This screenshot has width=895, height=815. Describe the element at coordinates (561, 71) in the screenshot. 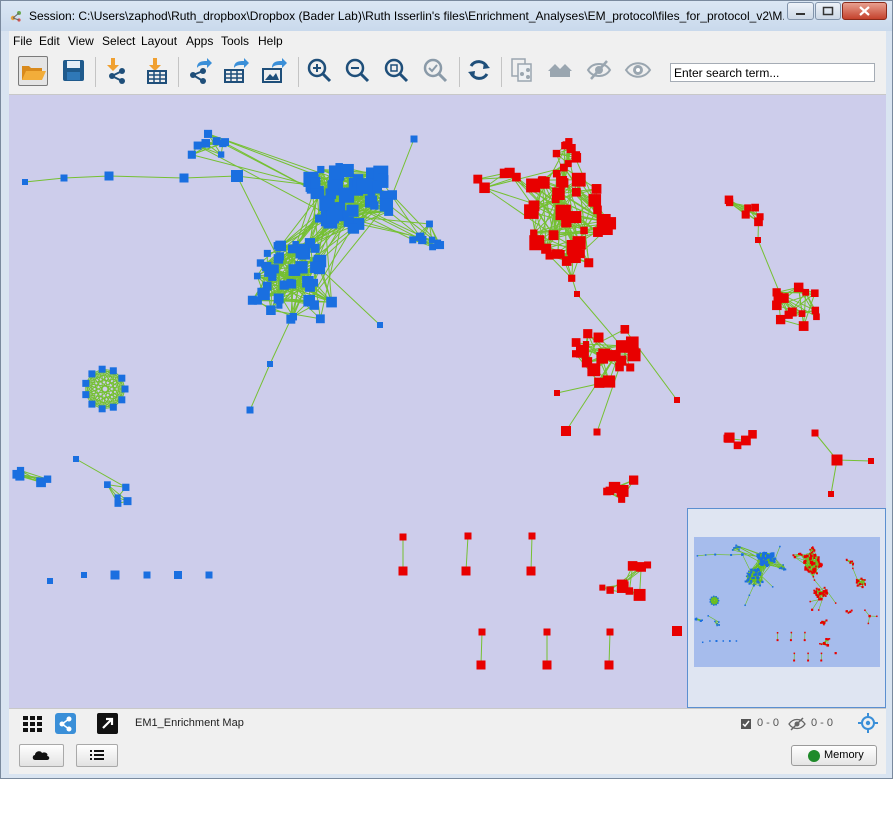

I see `home-button` at that location.